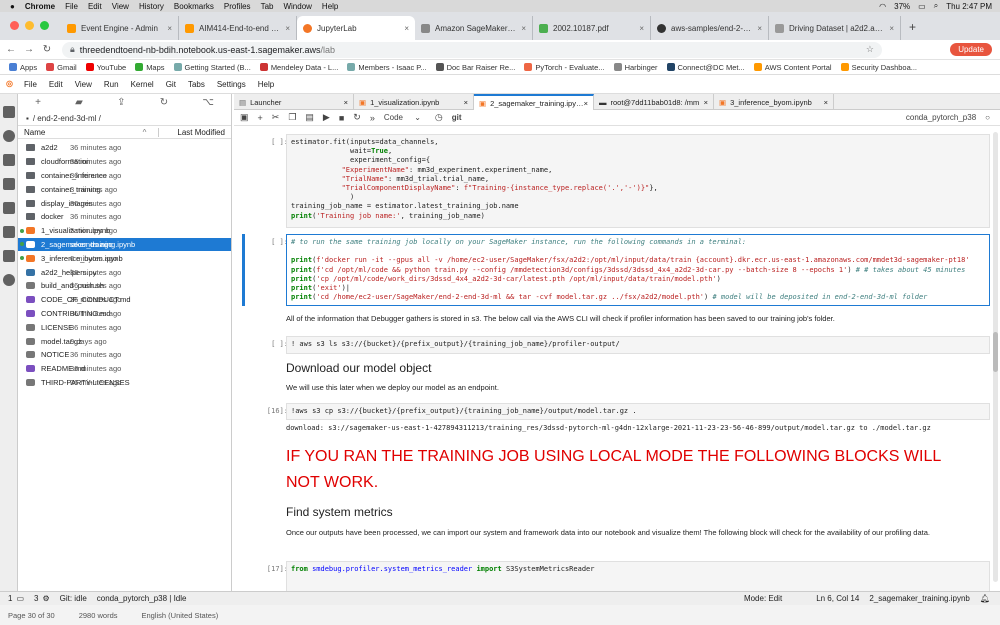 The width and height of the screenshot is (1000, 625). Describe the element at coordinates (124, 258) in the screenshot. I see `file-row: 3_inference_byom.ipynb 6 minutes ago` at that location.